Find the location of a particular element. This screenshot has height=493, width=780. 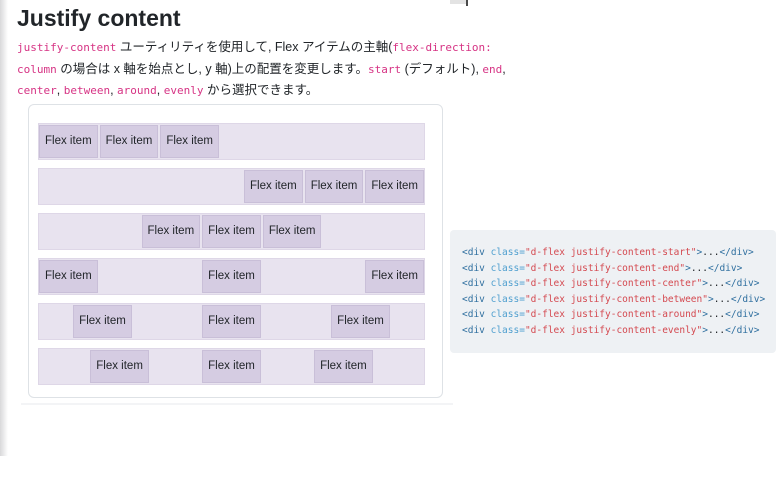

code-token: "d-flex justify-content-around" is located at coordinates (613, 314).